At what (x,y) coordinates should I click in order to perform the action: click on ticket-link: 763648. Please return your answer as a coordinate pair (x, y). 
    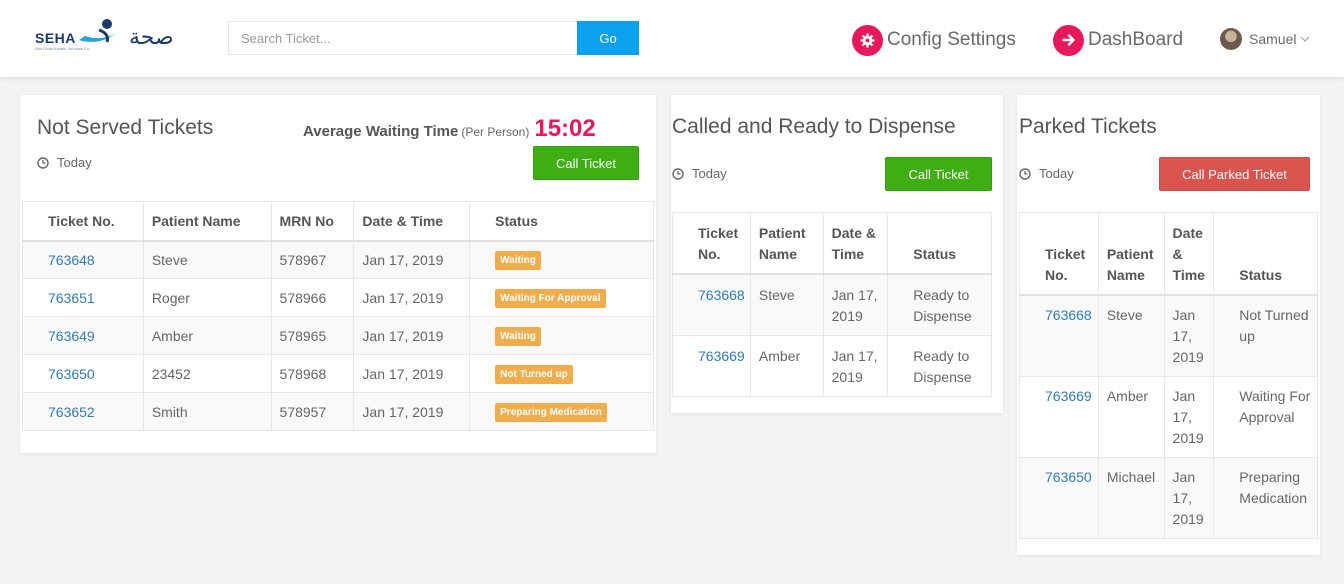
    Looking at the image, I should click on (71, 260).